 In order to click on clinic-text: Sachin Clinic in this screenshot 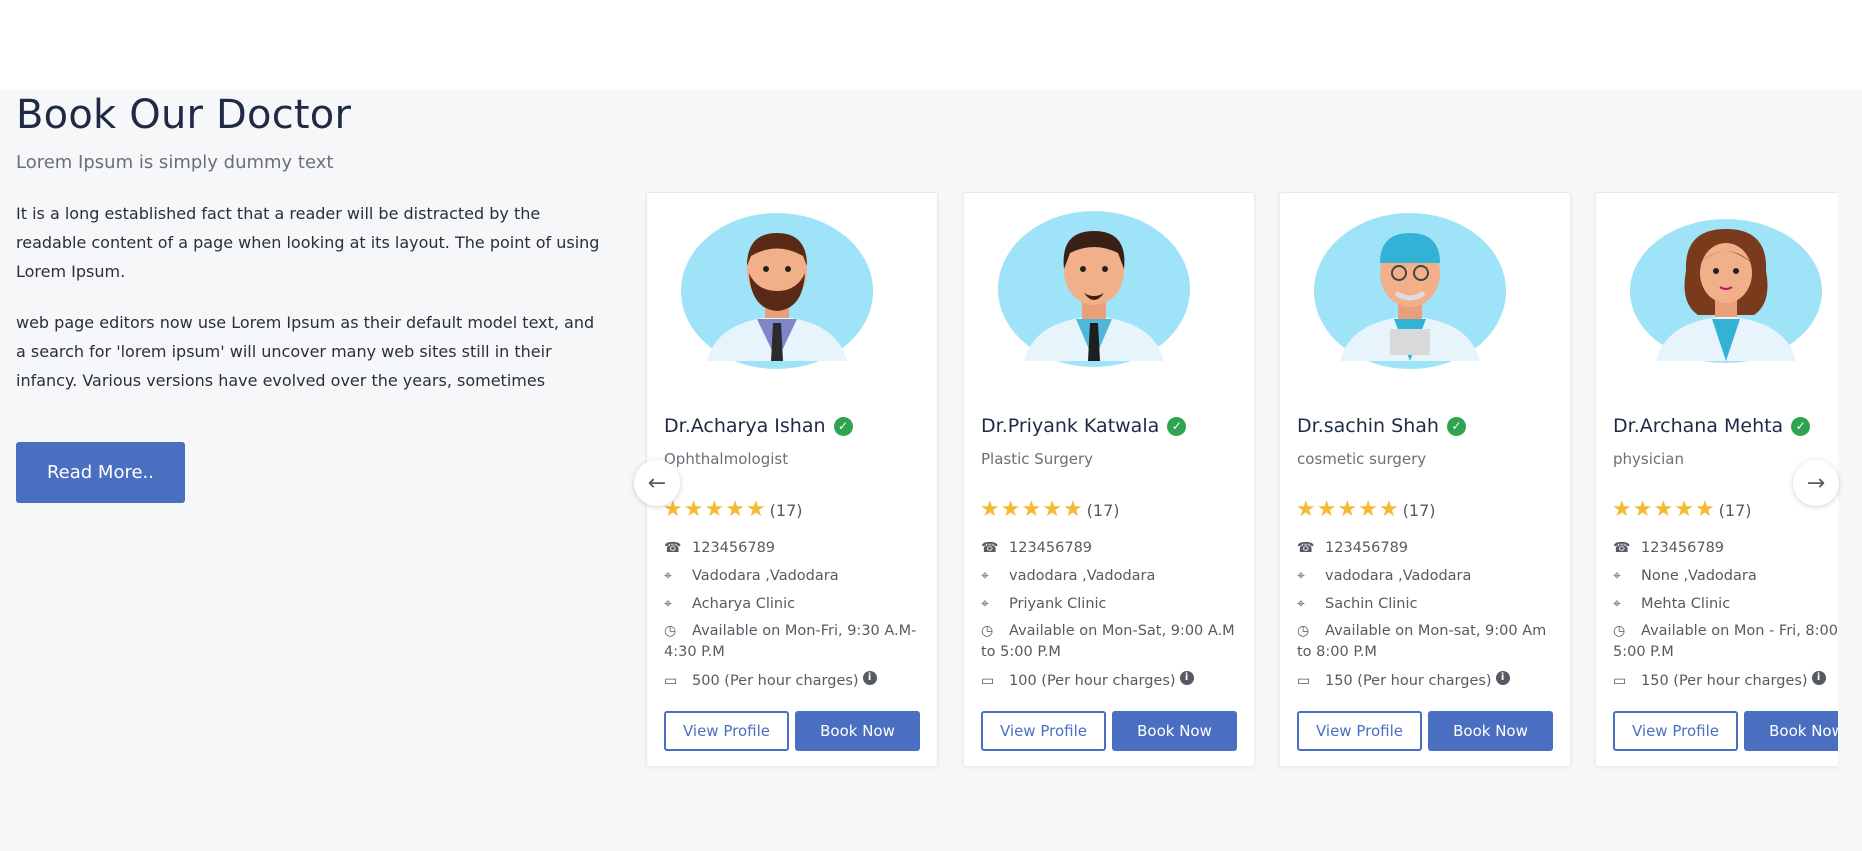, I will do `click(1371, 604)`.